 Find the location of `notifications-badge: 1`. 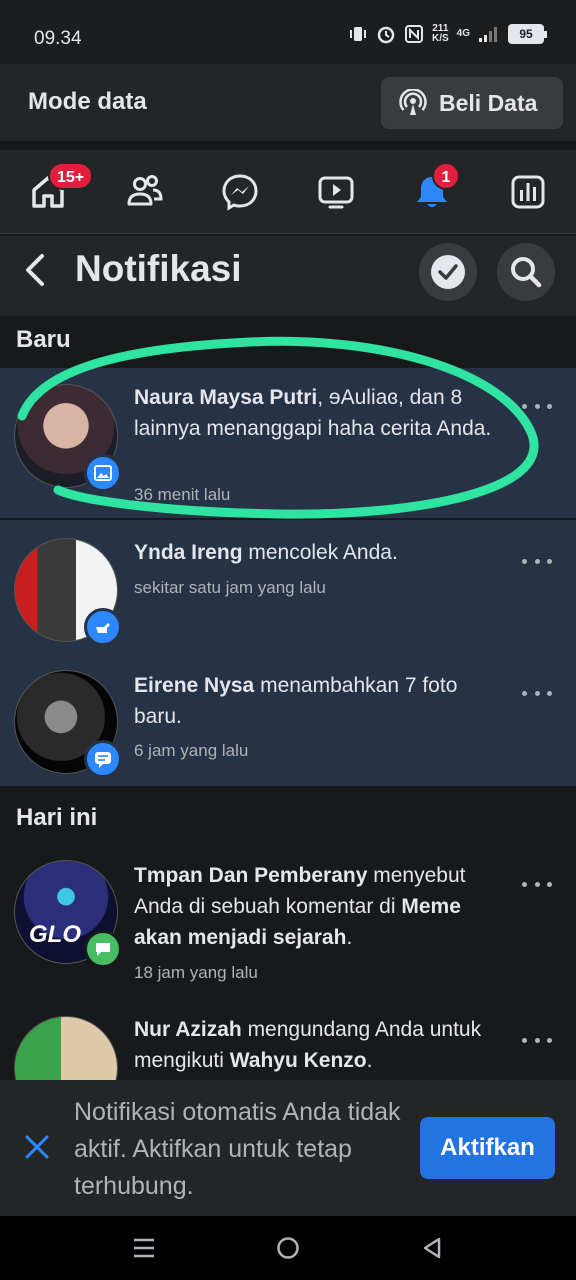

notifications-badge: 1 is located at coordinates (446, 176).